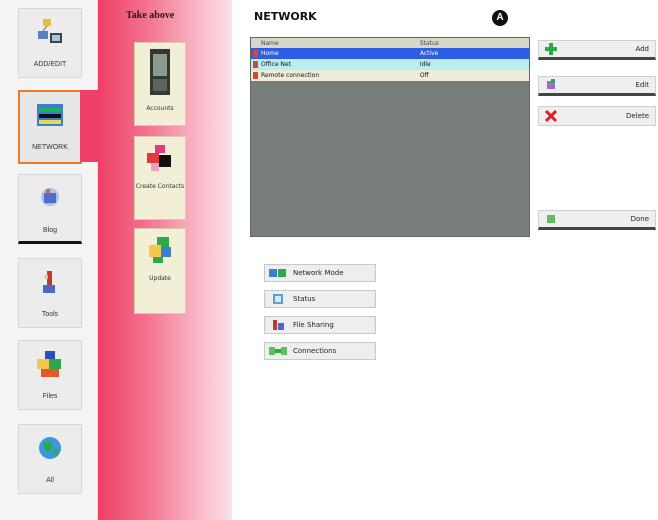  I want to click on network-mode-icon, so click(278, 273).